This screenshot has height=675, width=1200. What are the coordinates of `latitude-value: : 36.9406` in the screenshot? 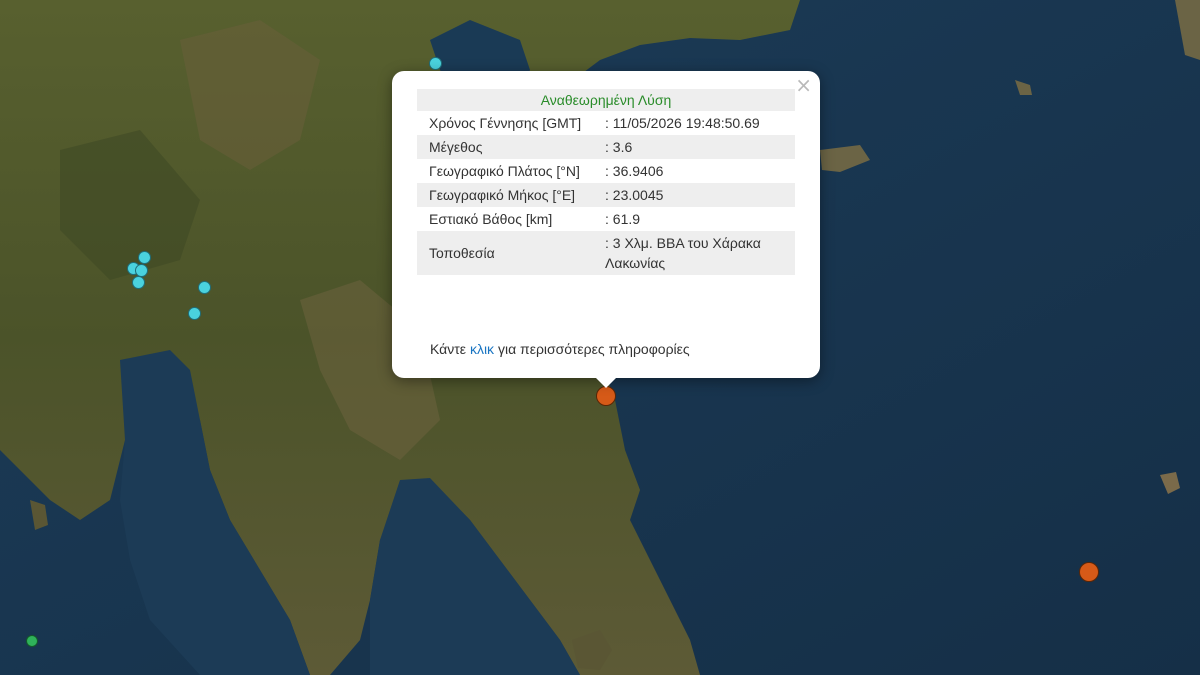 It's located at (634, 171).